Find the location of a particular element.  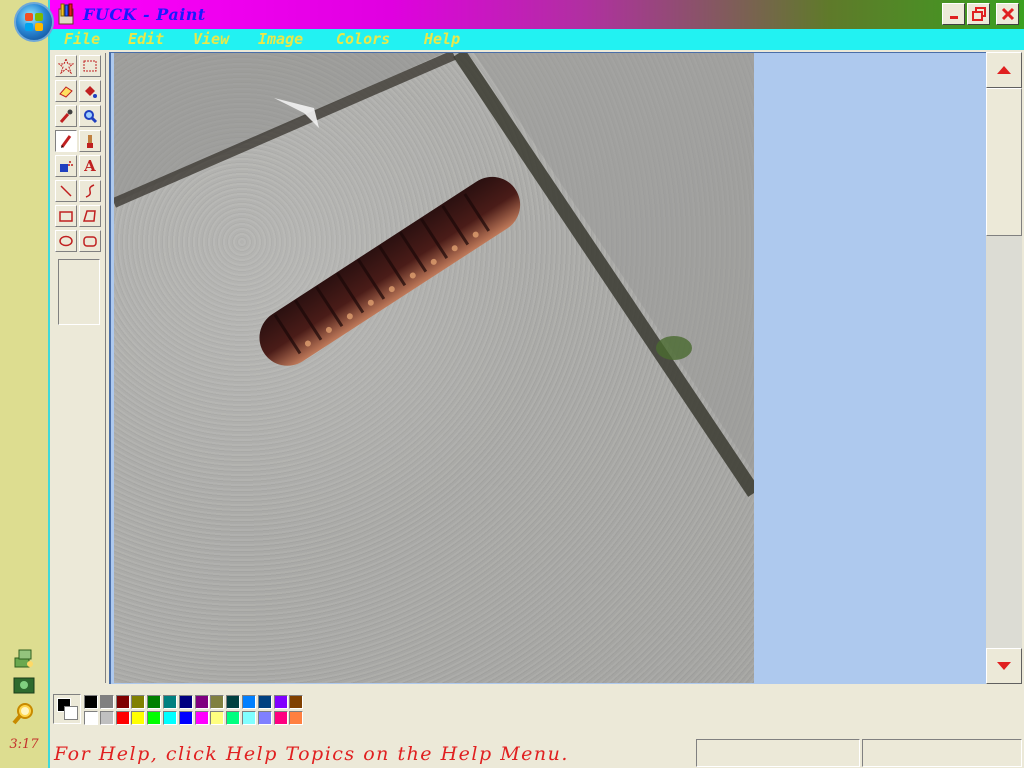

tool-airbrush is located at coordinates (66, 166).